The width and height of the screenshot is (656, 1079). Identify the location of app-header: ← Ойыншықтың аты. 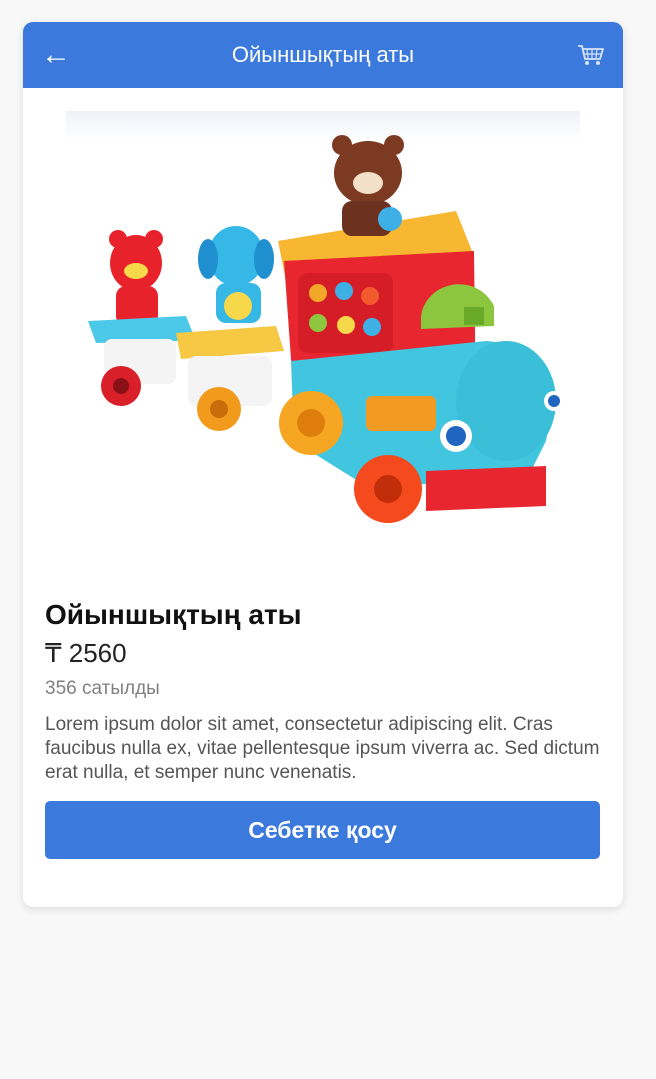
(323, 55).